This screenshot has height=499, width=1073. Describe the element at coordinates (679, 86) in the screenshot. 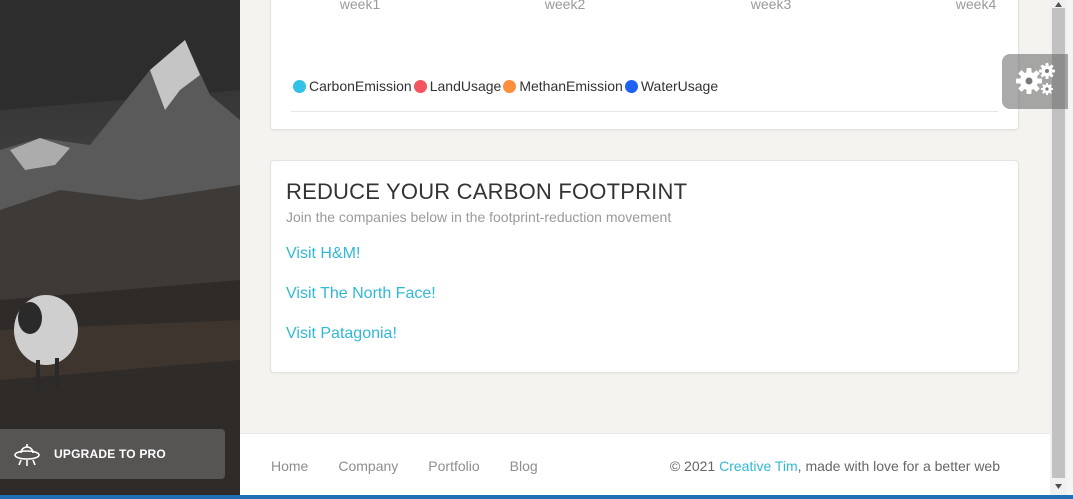

I see `legend-label: WaterUsage` at that location.